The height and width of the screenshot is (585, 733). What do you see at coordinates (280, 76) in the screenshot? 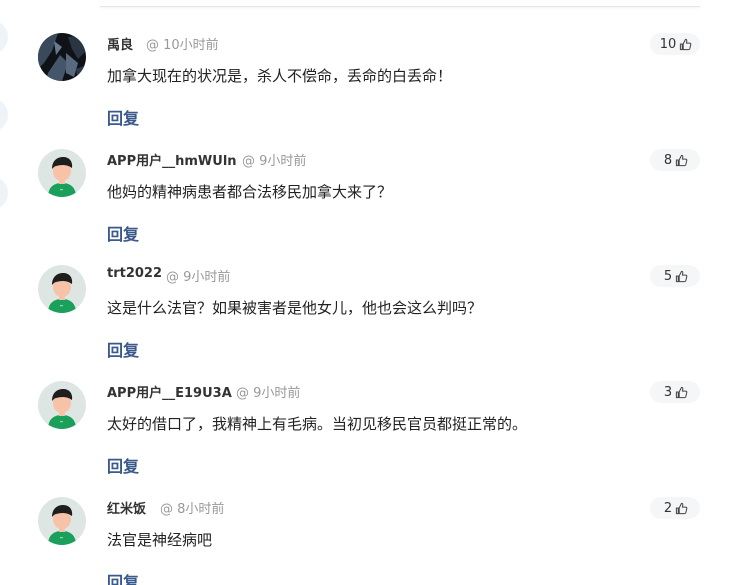
I see `comment-text: 加拿大现在的状况是，杀人不偿命，丢命的白丢命！` at bounding box center [280, 76].